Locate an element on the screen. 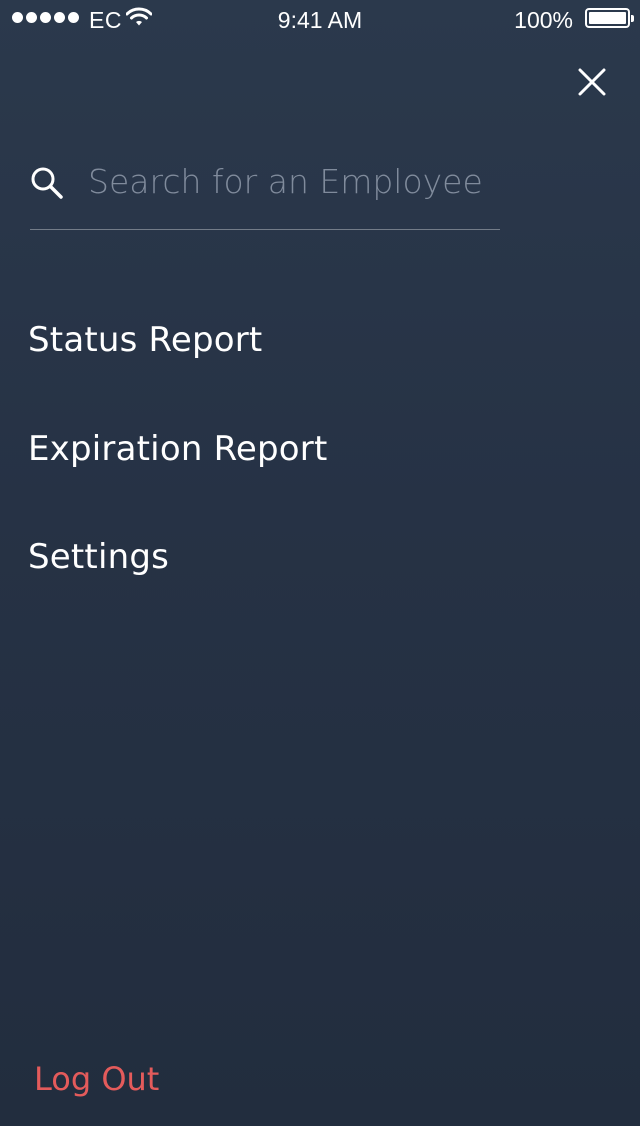 The width and height of the screenshot is (640, 1126). close-icon is located at coordinates (592, 82).